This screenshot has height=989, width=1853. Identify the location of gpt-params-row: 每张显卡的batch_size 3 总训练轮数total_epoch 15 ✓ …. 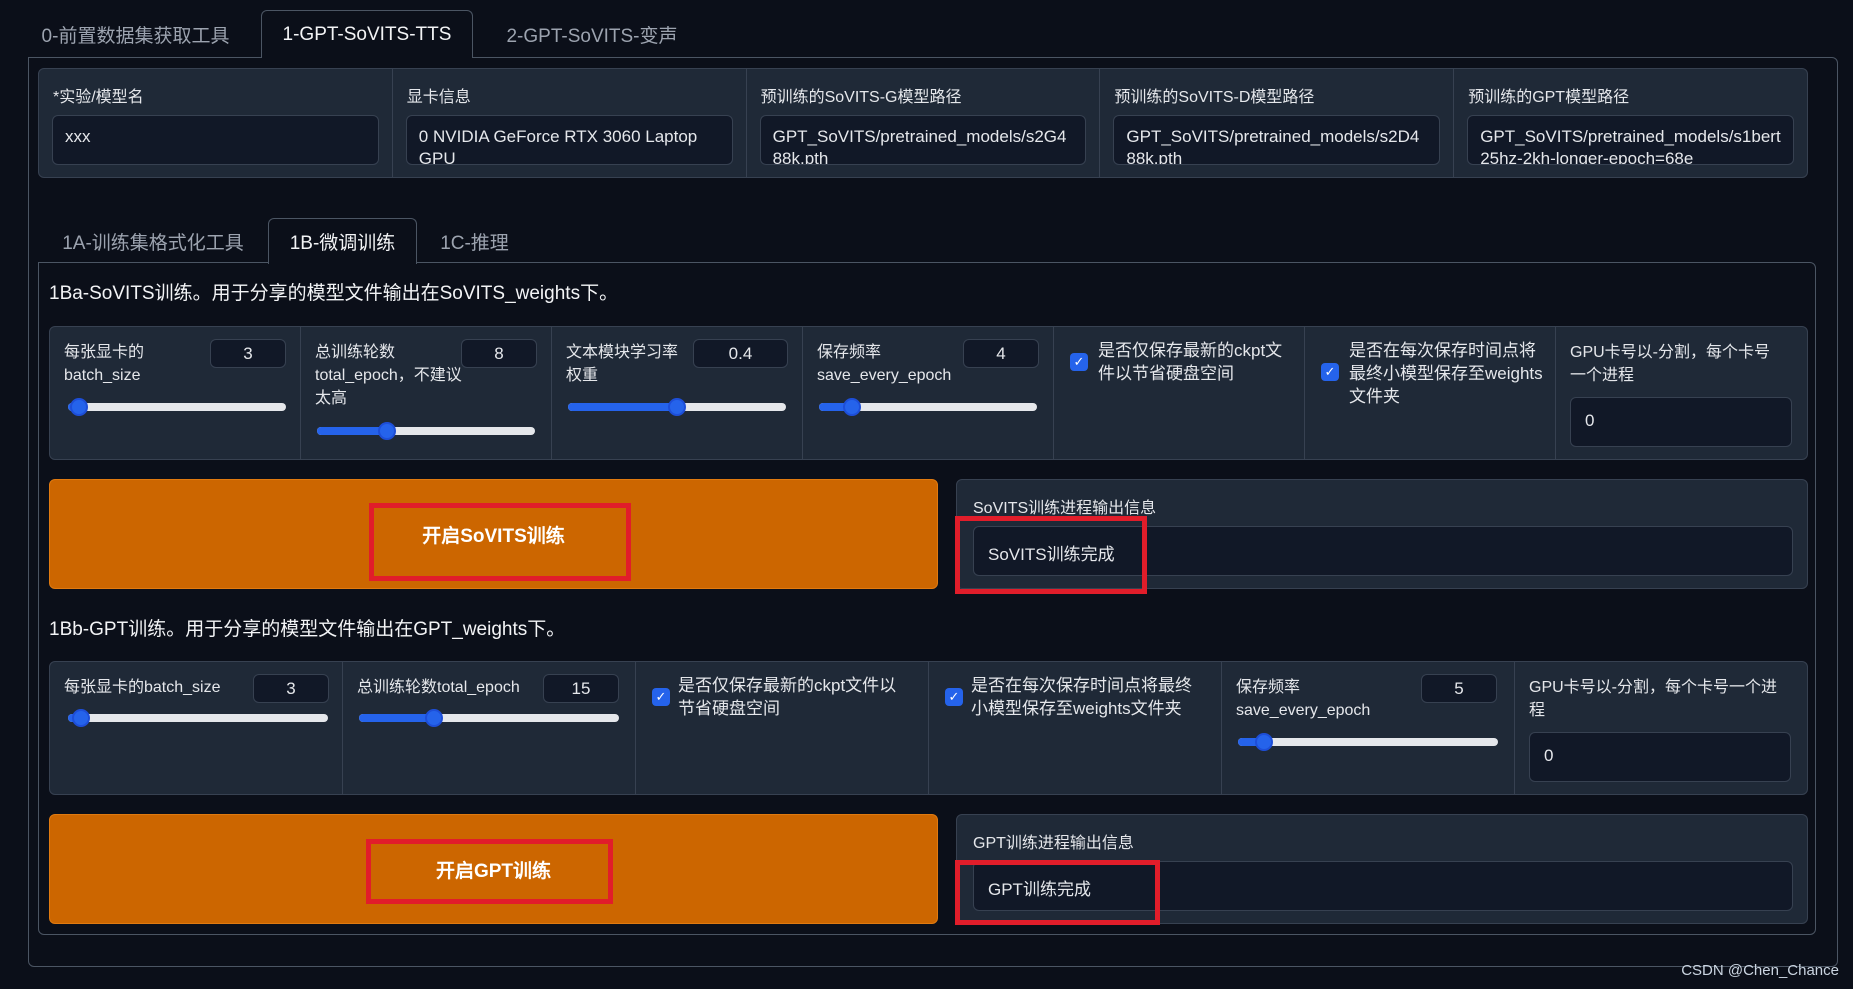
(928, 728).